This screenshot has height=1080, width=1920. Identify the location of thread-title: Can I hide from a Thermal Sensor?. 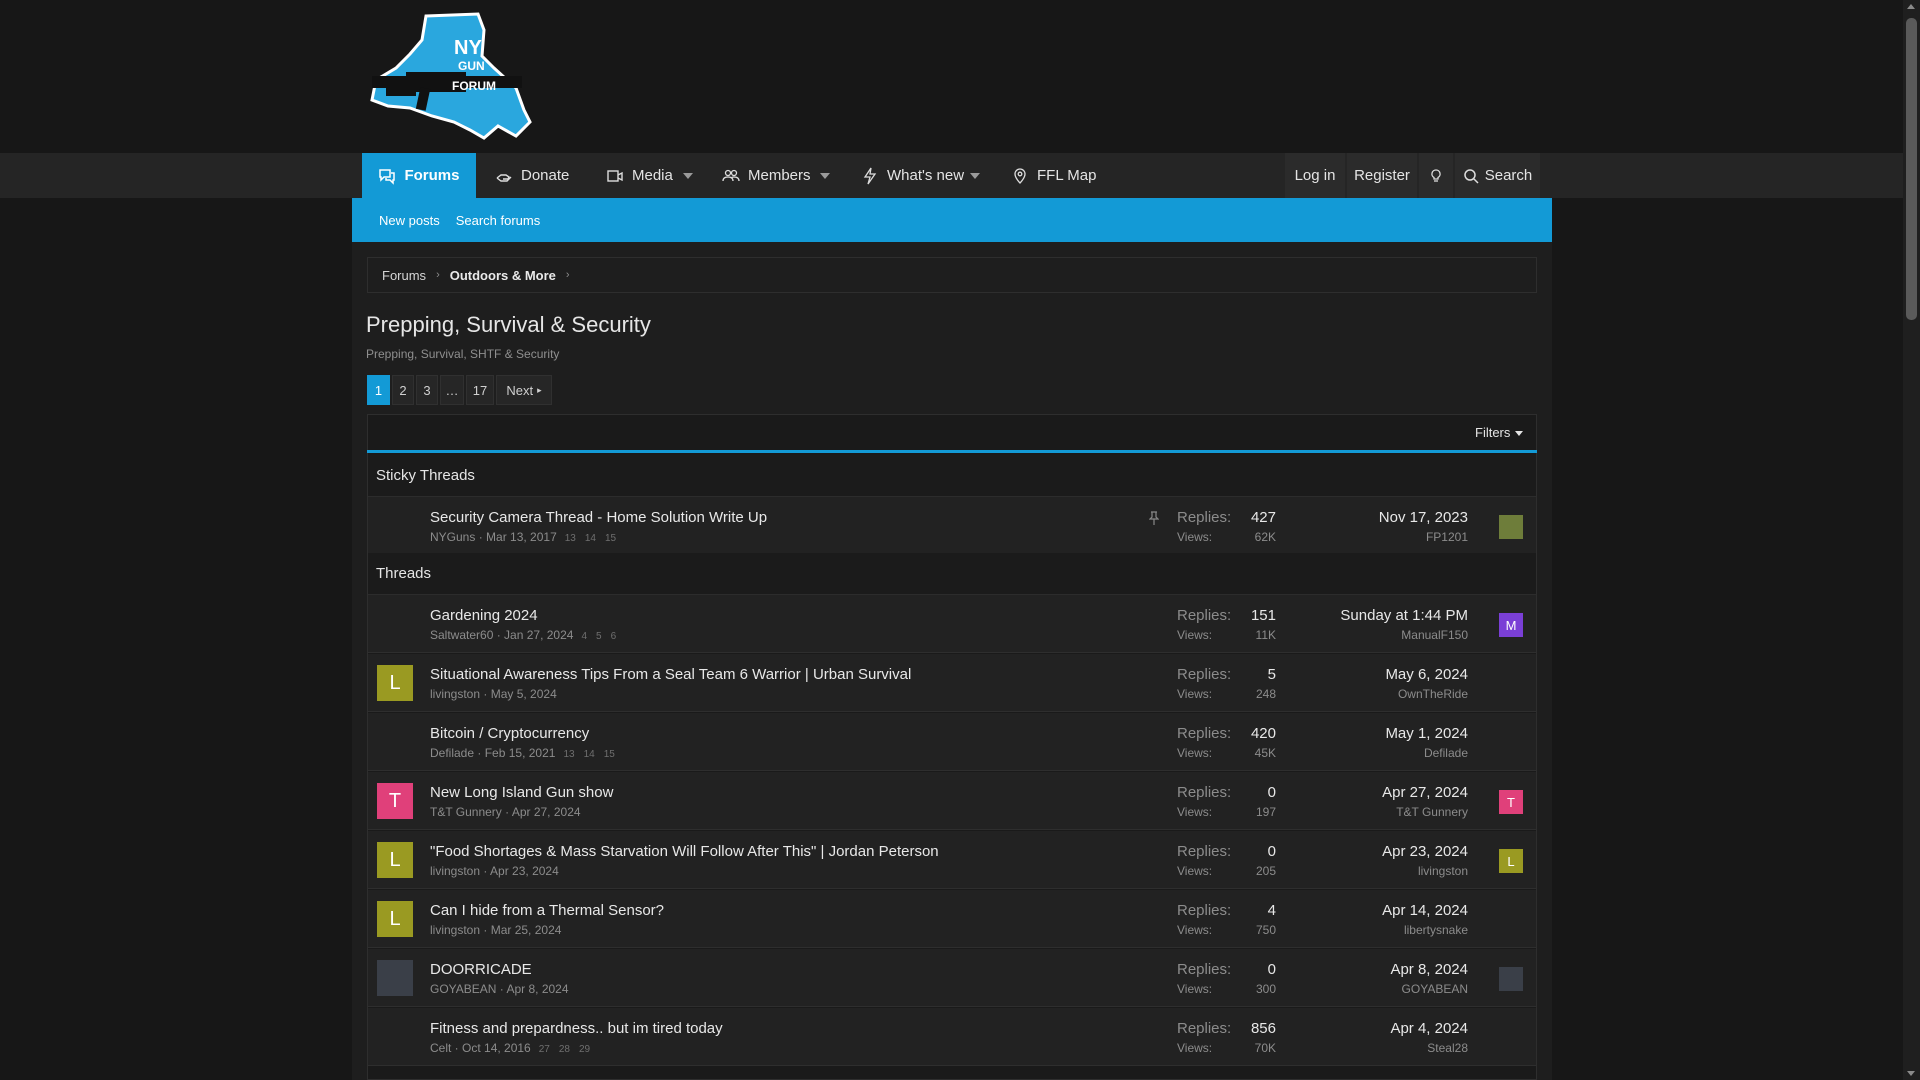
(547, 910).